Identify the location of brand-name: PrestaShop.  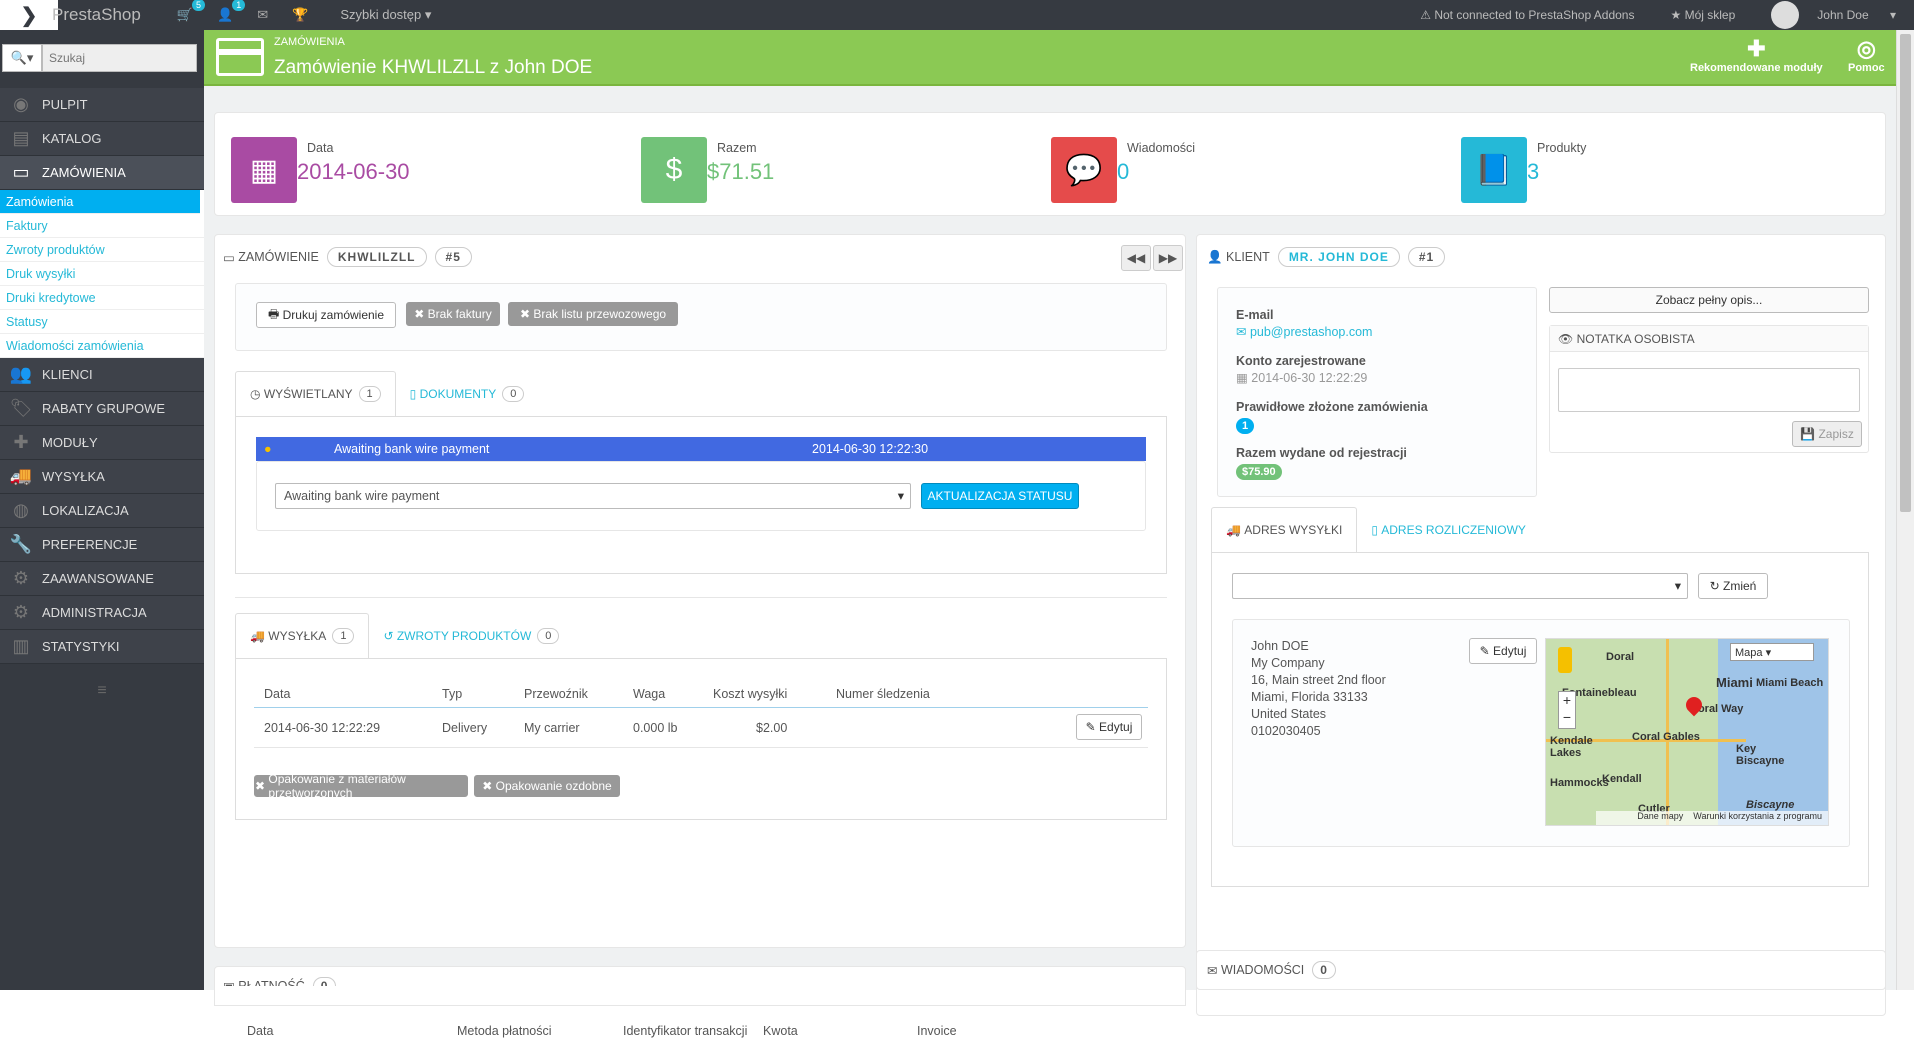
(96, 14).